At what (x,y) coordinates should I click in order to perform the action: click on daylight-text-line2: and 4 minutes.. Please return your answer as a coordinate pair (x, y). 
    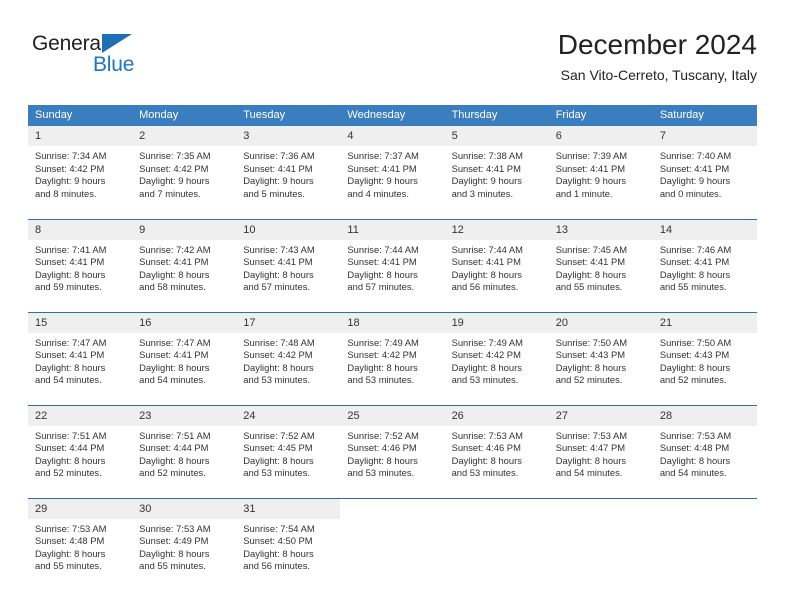
    Looking at the image, I should click on (378, 193).